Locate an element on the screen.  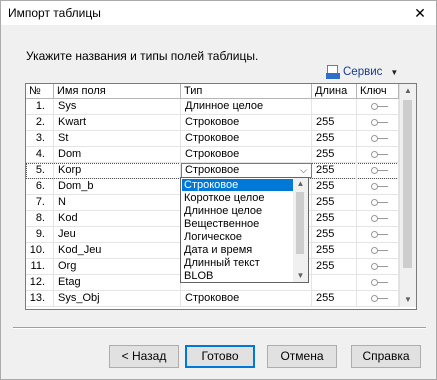
field-type-cell: Длинное целое is located at coordinates (246, 107).